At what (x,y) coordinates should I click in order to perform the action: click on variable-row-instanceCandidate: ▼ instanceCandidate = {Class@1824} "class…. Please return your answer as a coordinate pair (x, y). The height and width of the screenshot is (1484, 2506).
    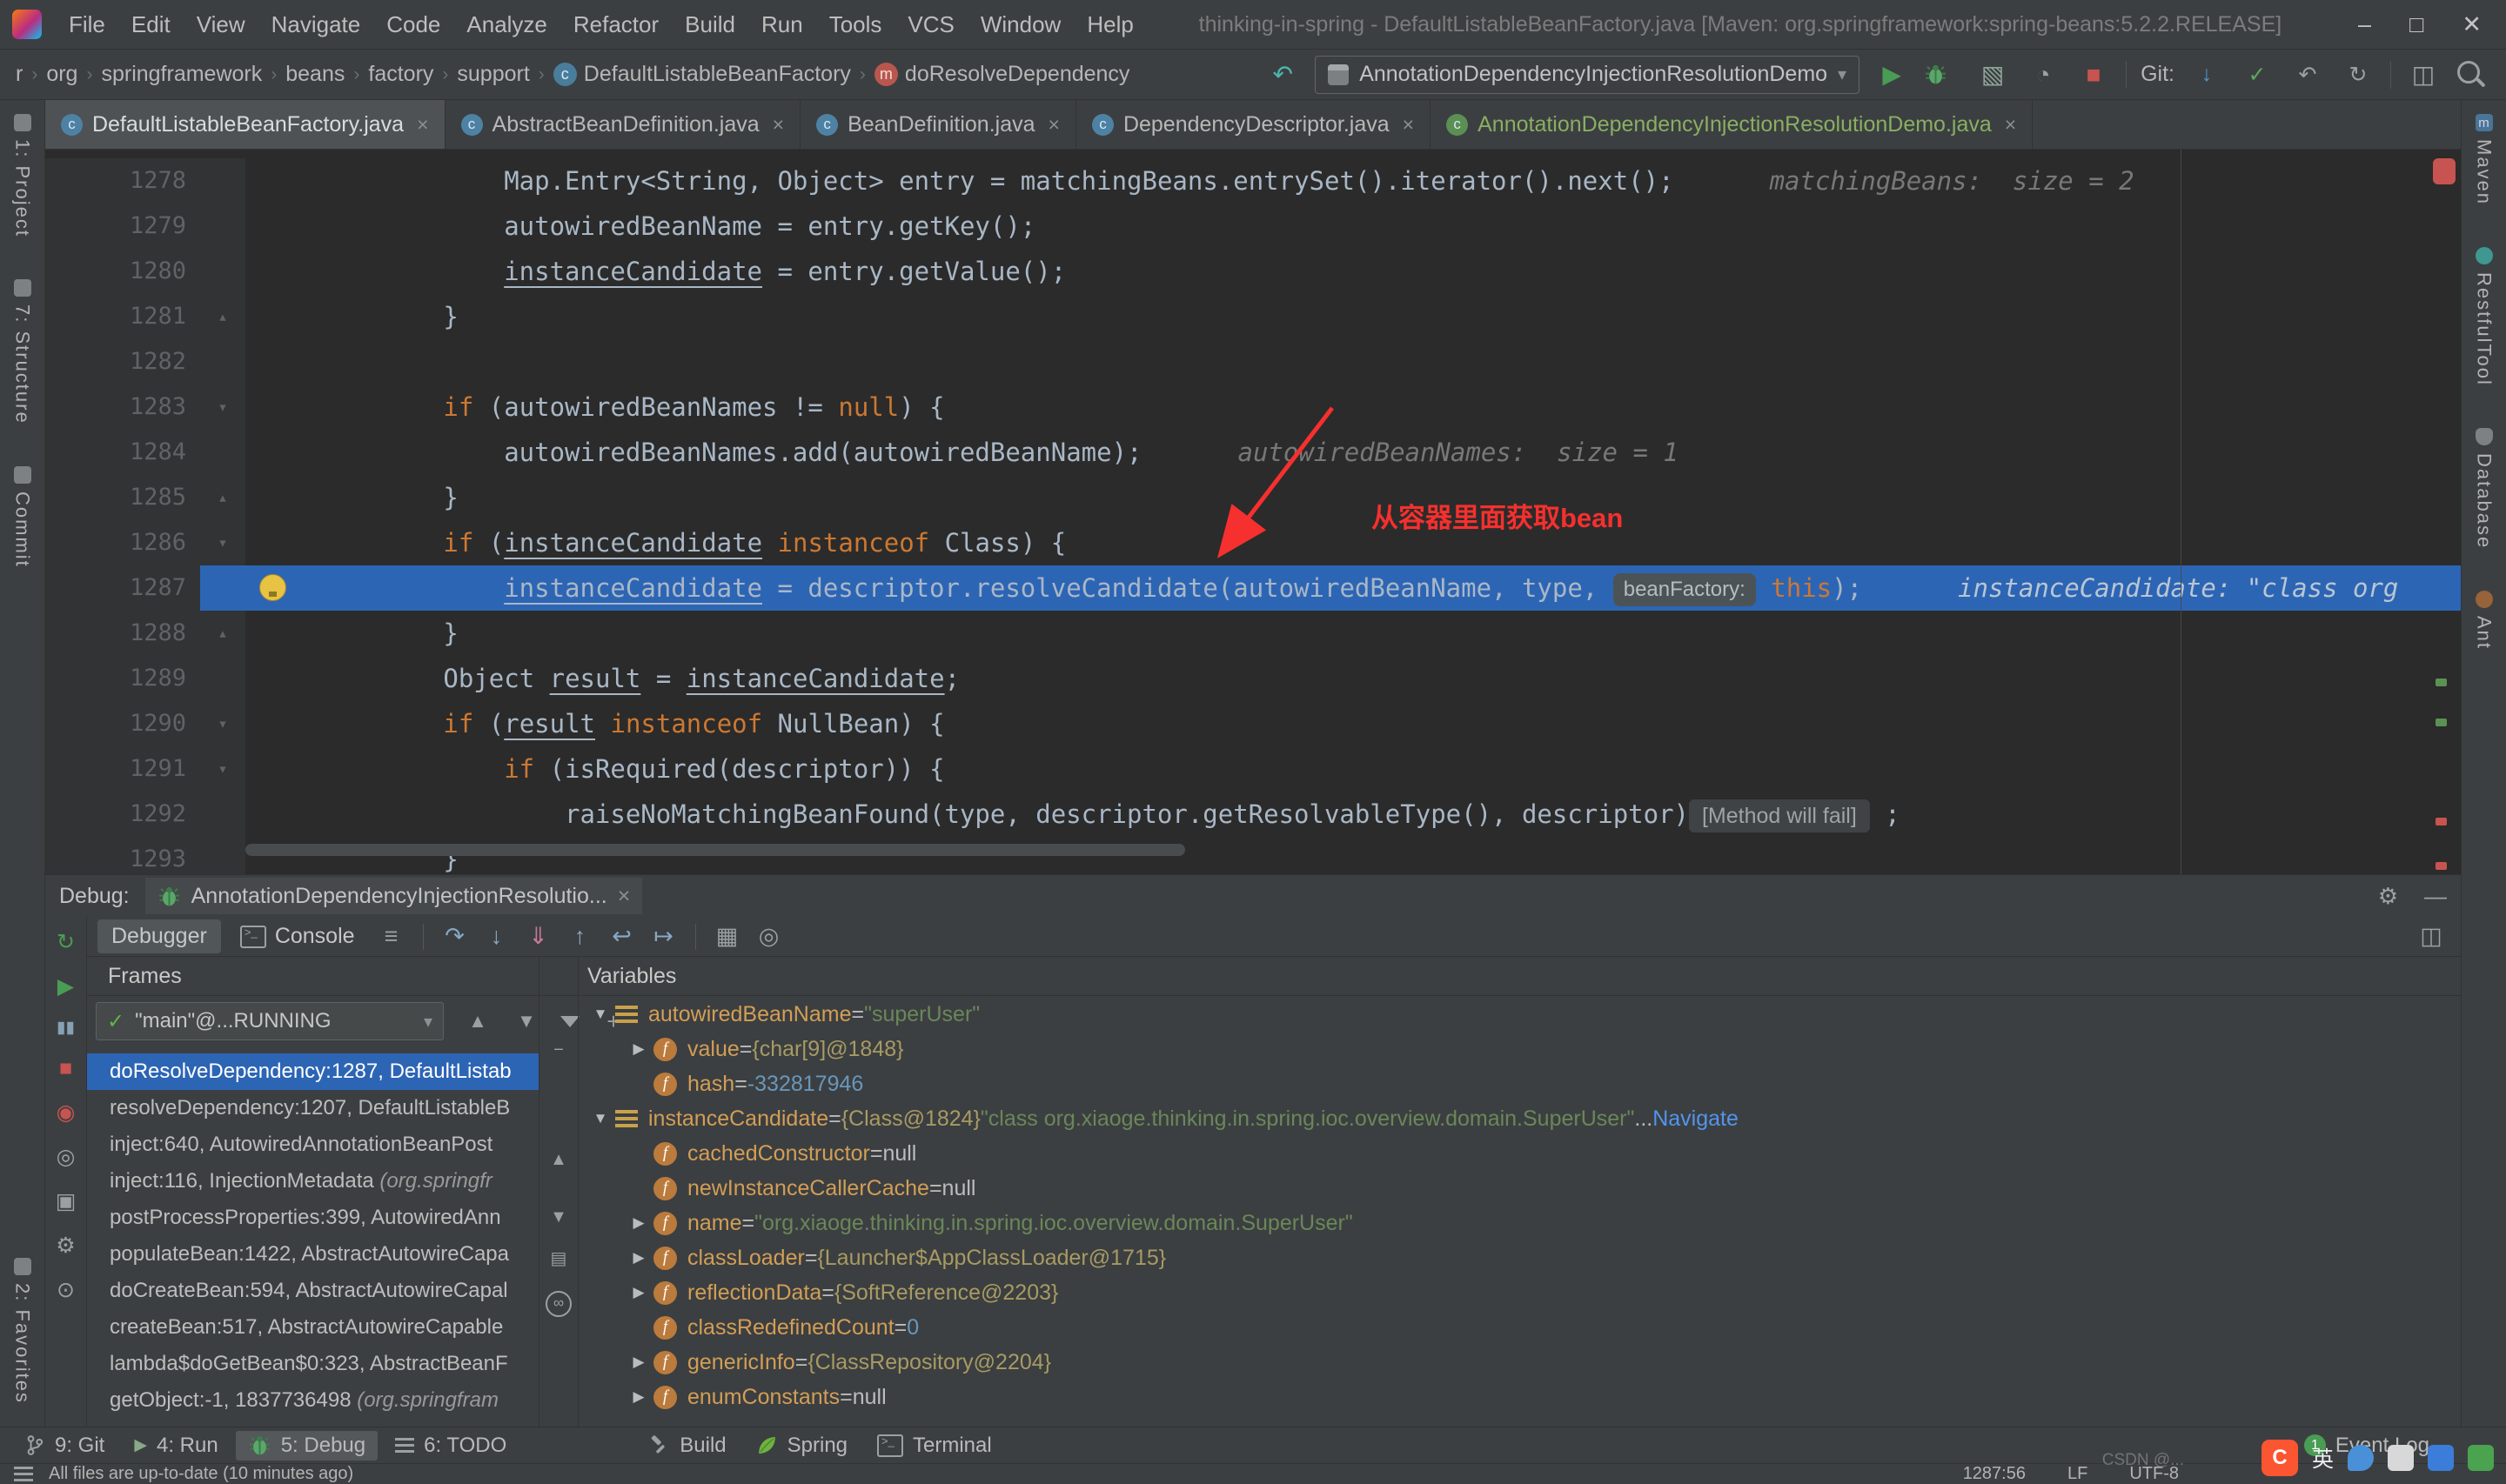
    Looking at the image, I should click on (1519, 1118).